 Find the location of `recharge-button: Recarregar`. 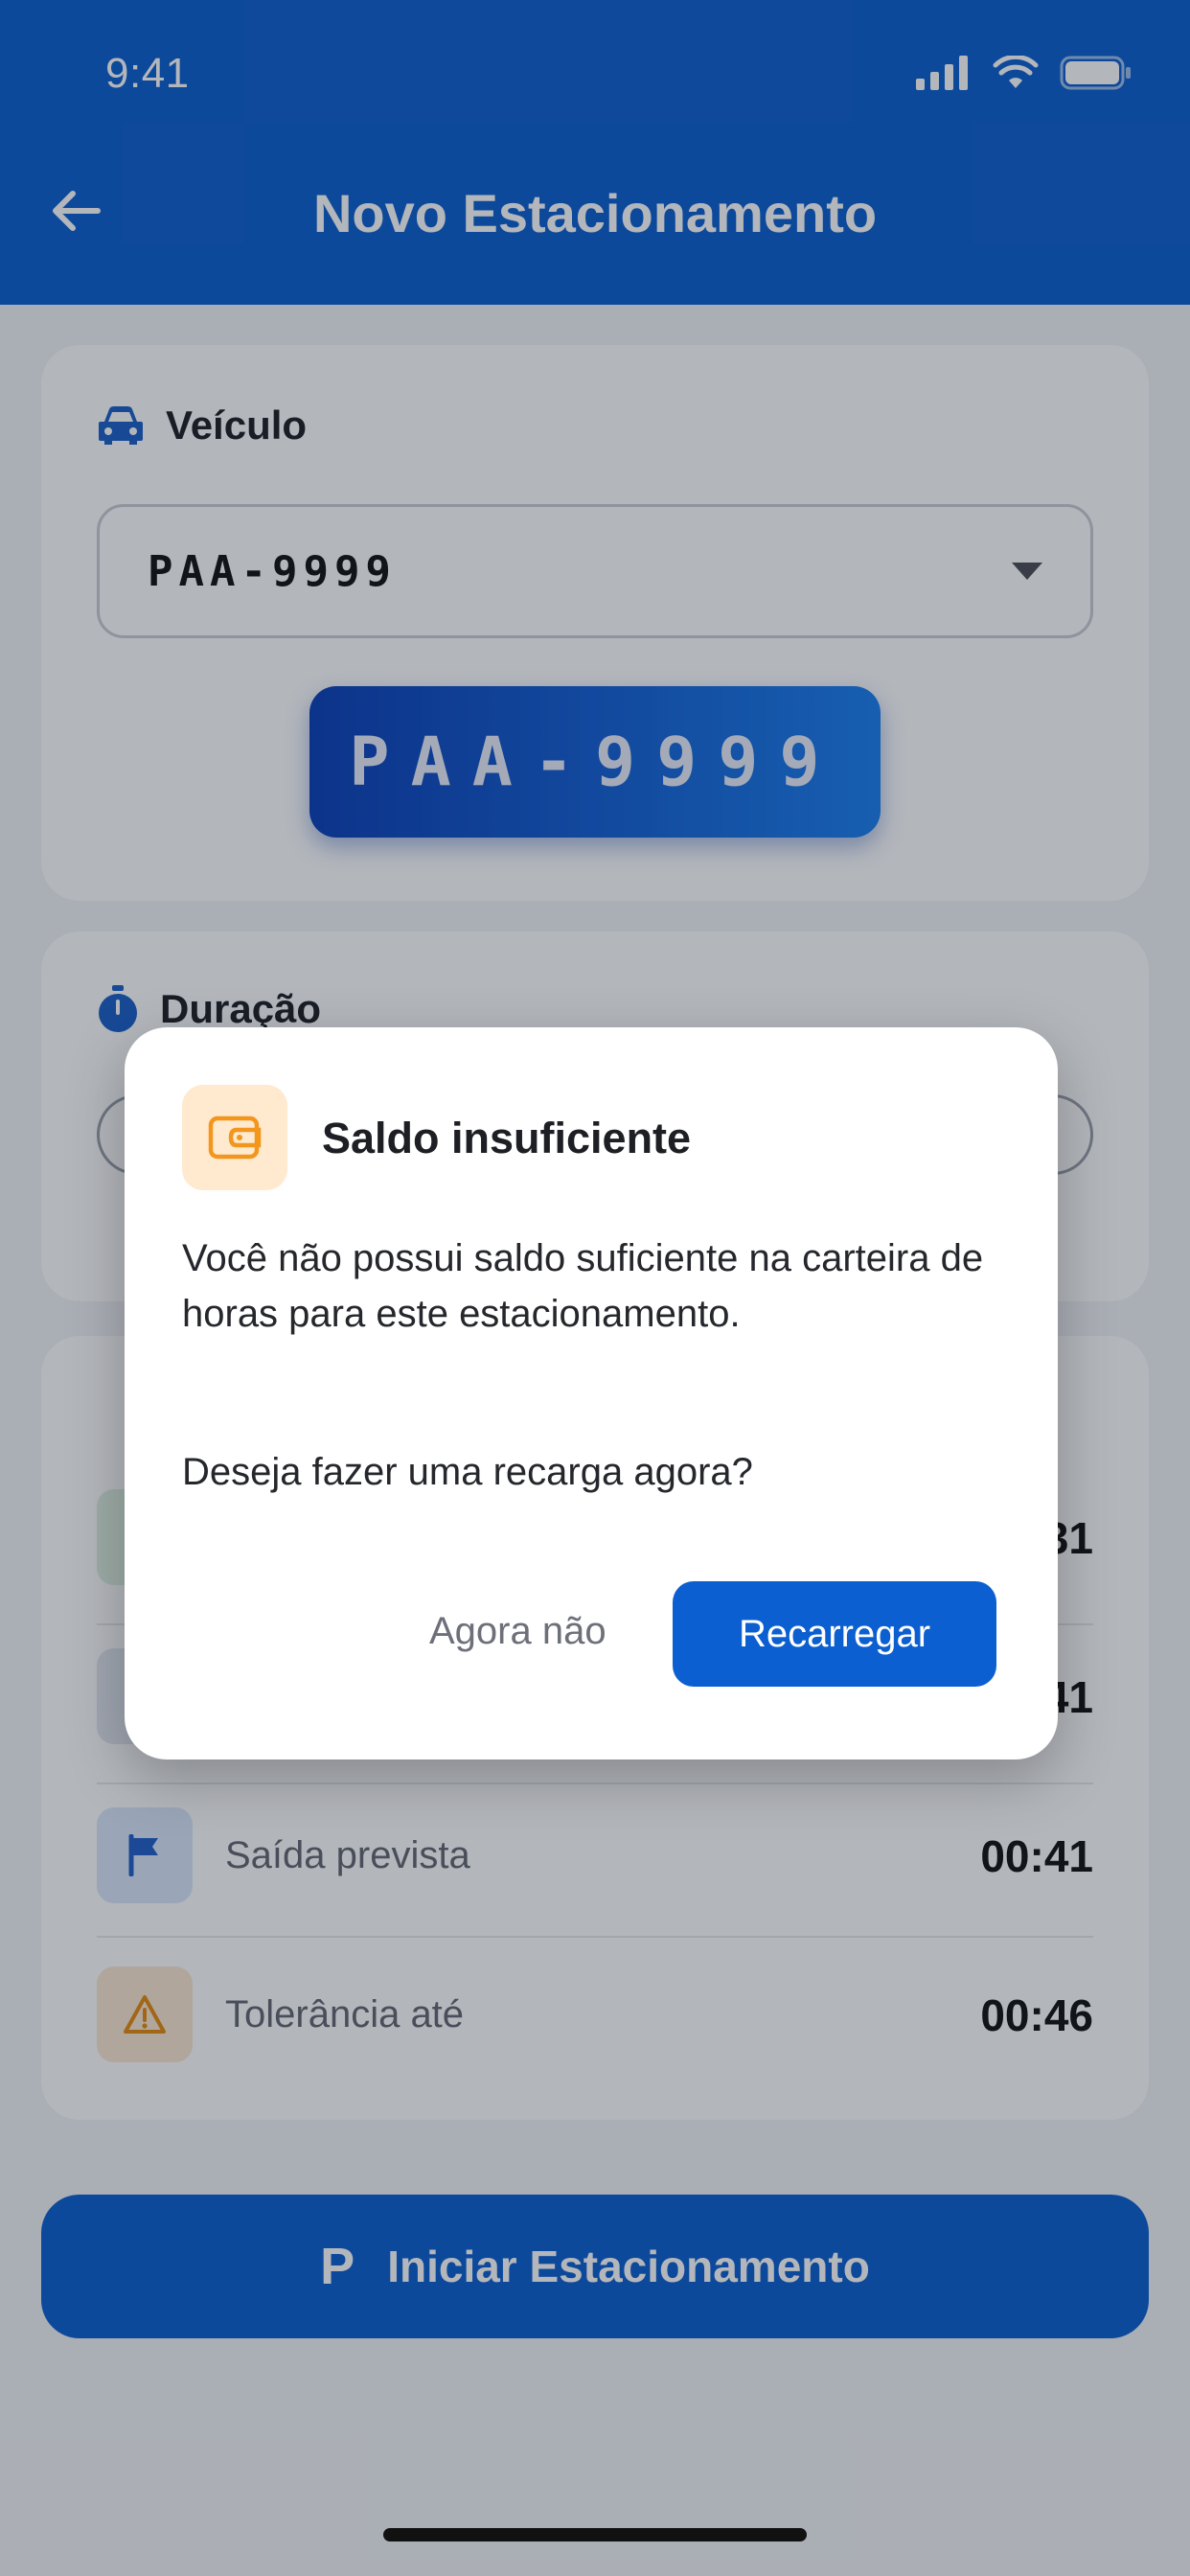

recharge-button: Recarregar is located at coordinates (835, 1634).